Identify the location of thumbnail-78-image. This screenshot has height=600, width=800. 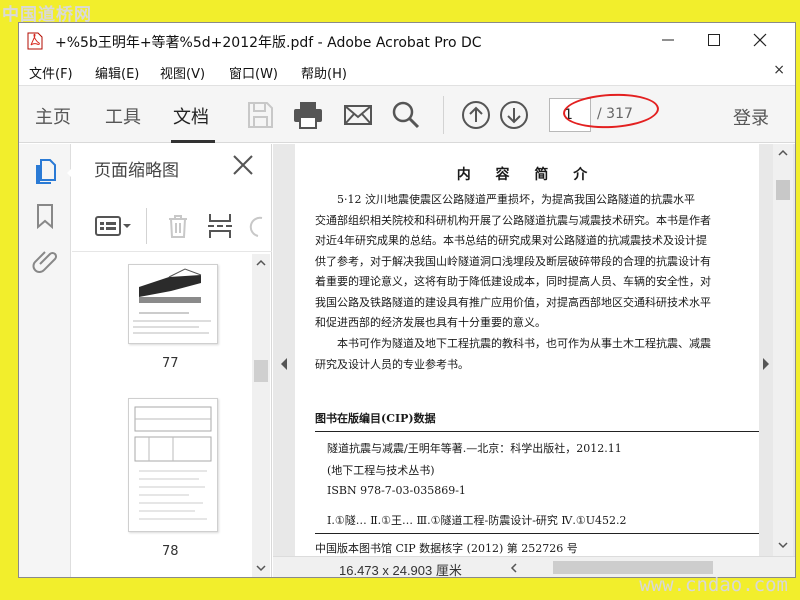
(173, 463).